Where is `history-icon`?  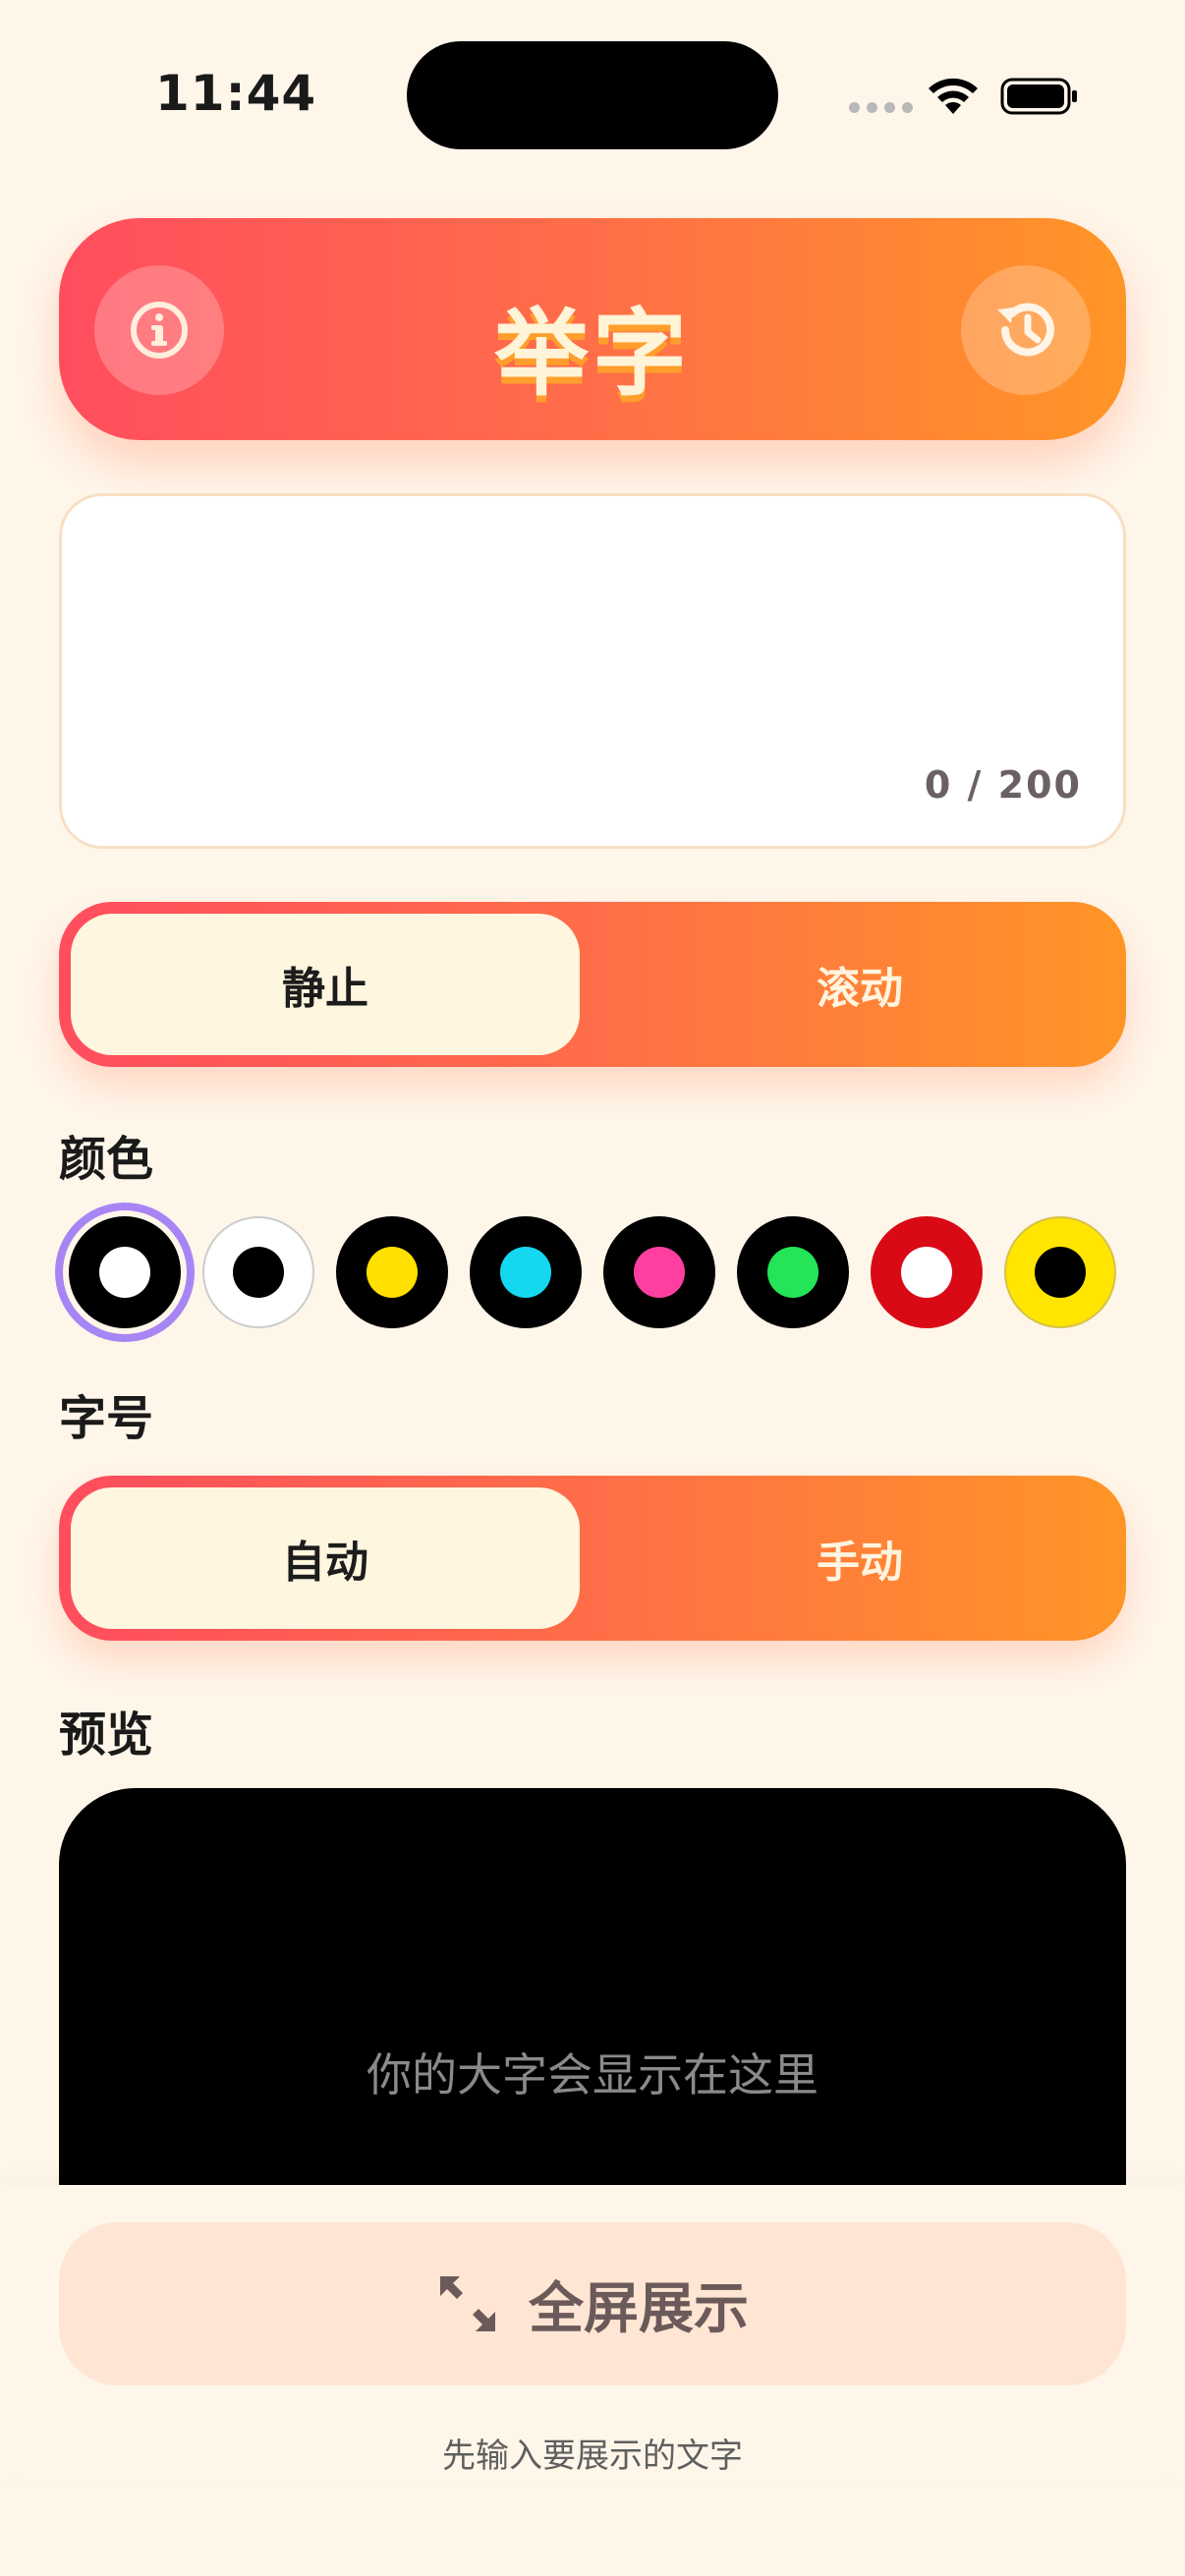 history-icon is located at coordinates (1026, 330).